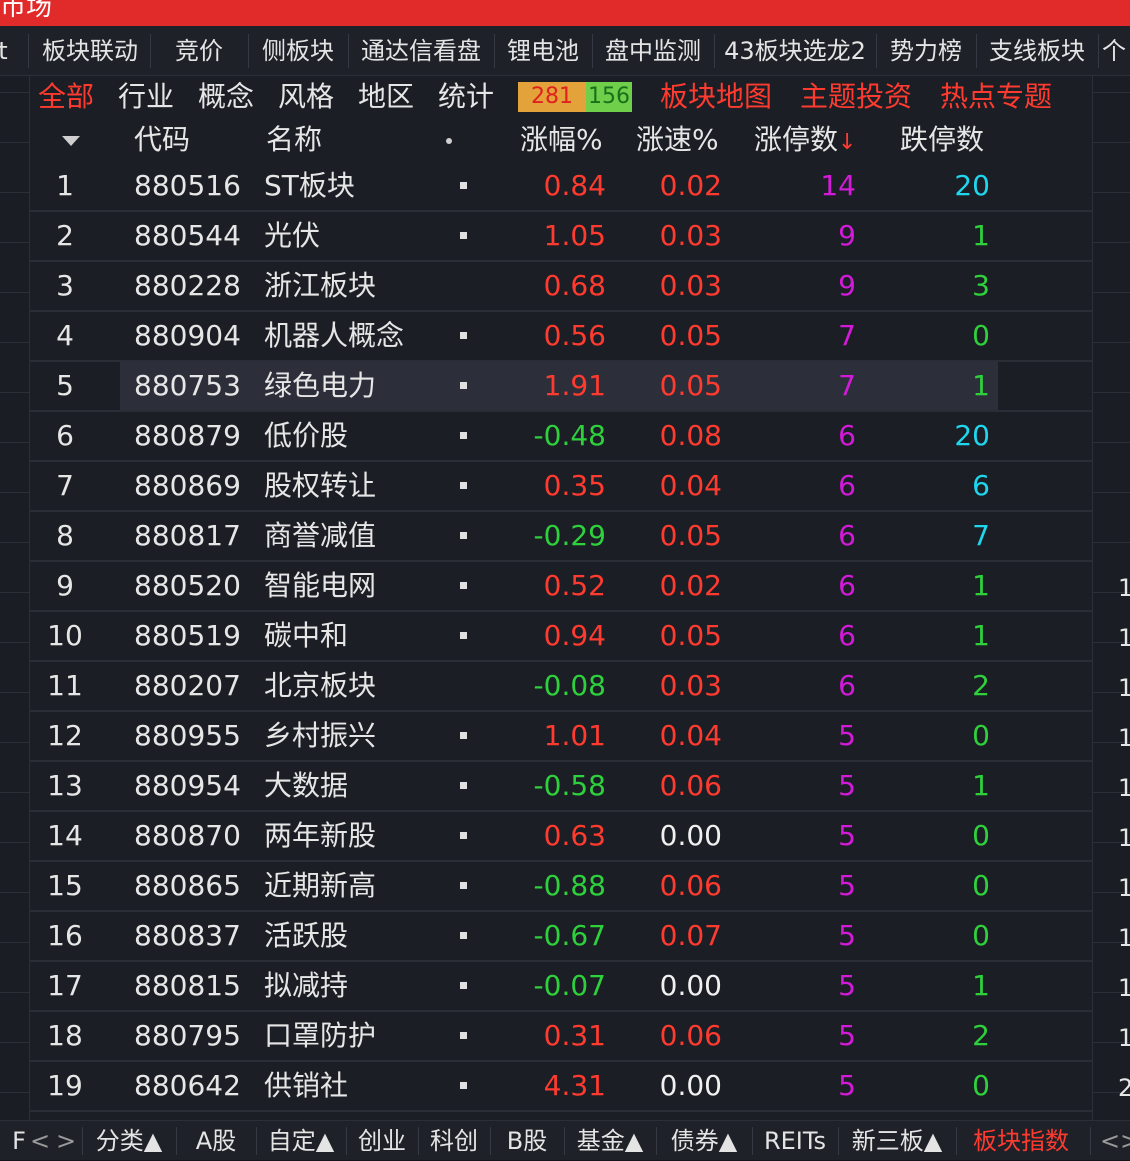 The height and width of the screenshot is (1161, 1130). What do you see at coordinates (199, 51) in the screenshot?
I see `tab-auction: 竞价` at bounding box center [199, 51].